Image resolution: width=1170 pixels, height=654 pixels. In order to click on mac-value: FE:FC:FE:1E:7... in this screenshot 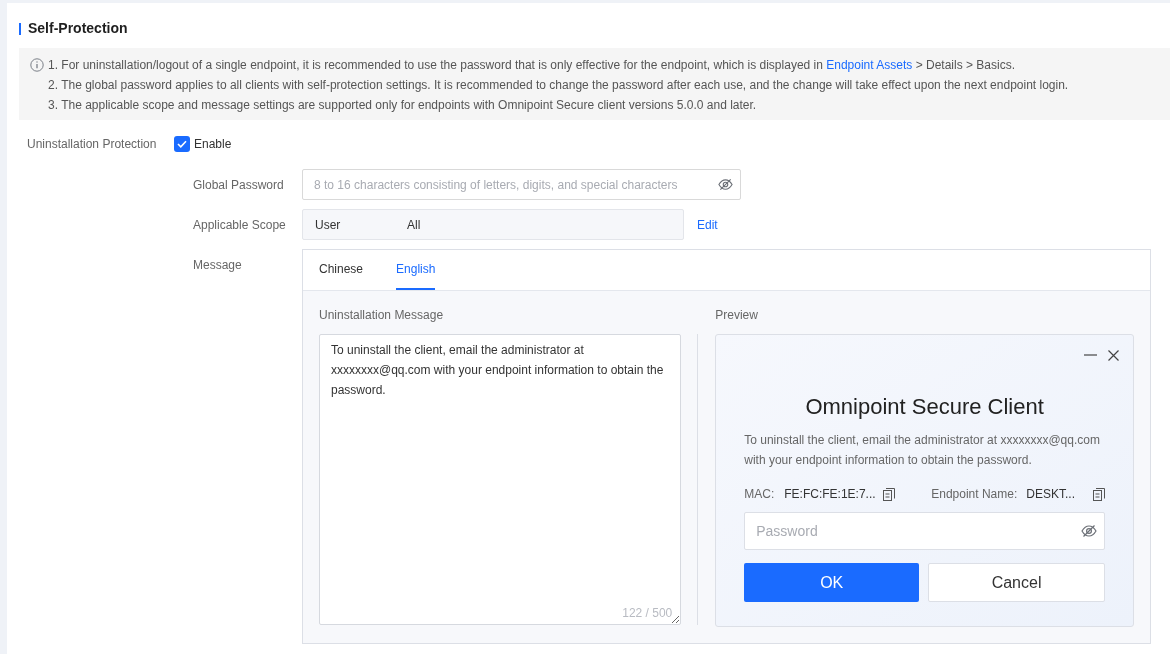, I will do `click(830, 494)`.